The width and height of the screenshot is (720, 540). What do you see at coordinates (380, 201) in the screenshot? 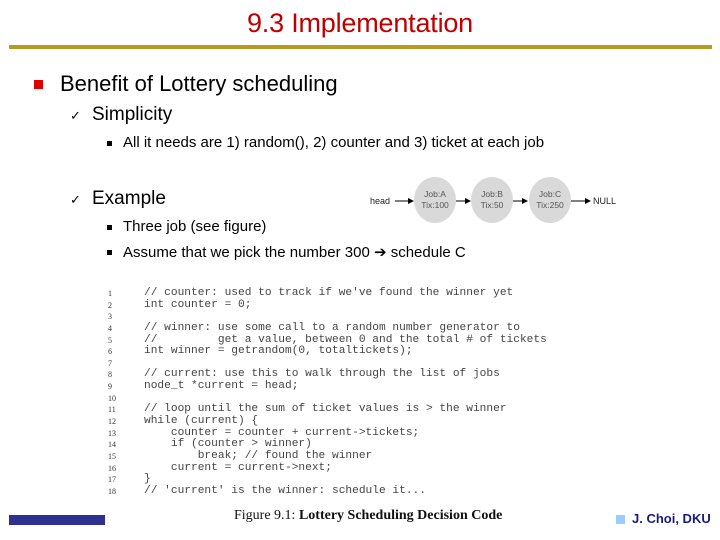
I see `head-label: head` at bounding box center [380, 201].